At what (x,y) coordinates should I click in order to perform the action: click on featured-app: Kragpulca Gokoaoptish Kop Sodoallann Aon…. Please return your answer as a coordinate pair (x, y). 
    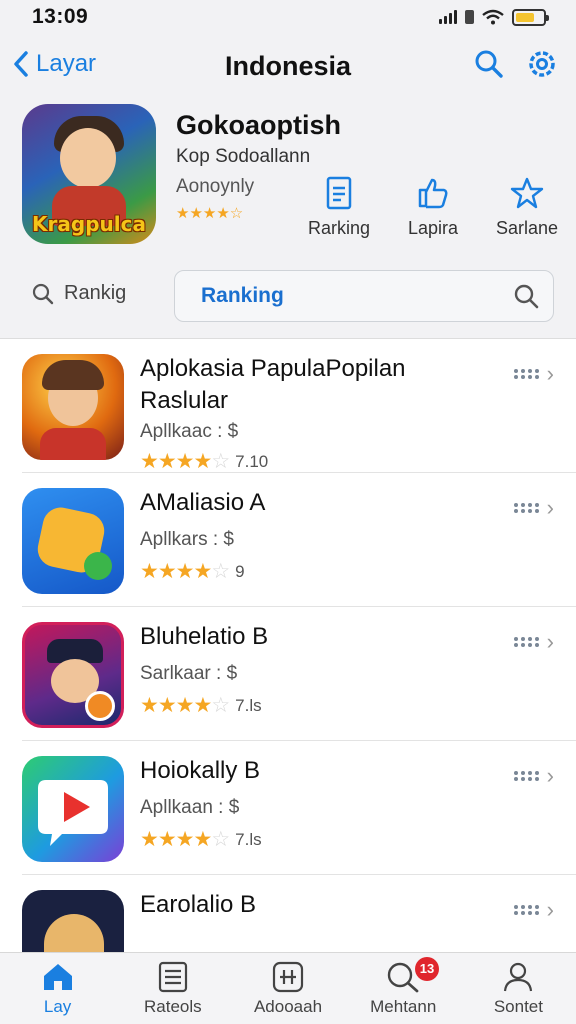
    Looking at the image, I should click on (292, 179).